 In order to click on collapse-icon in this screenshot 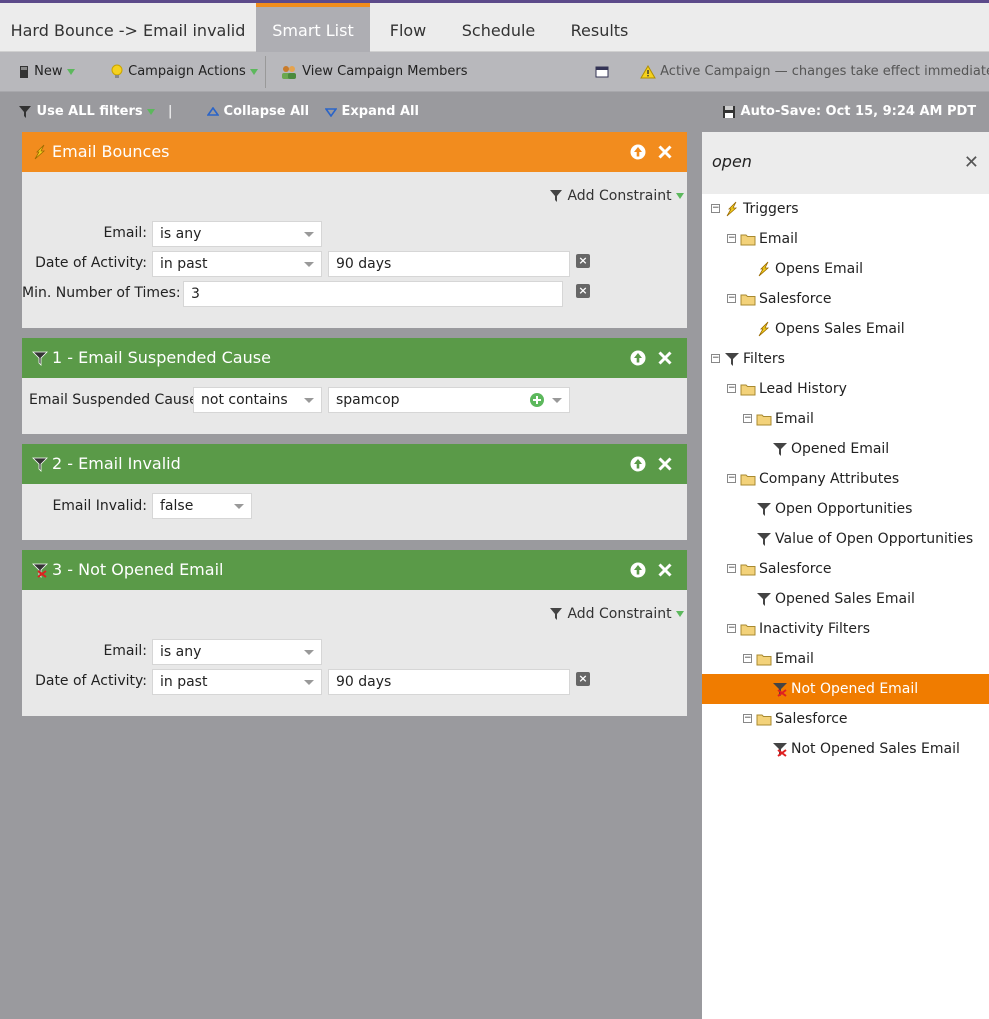, I will do `click(213, 111)`.